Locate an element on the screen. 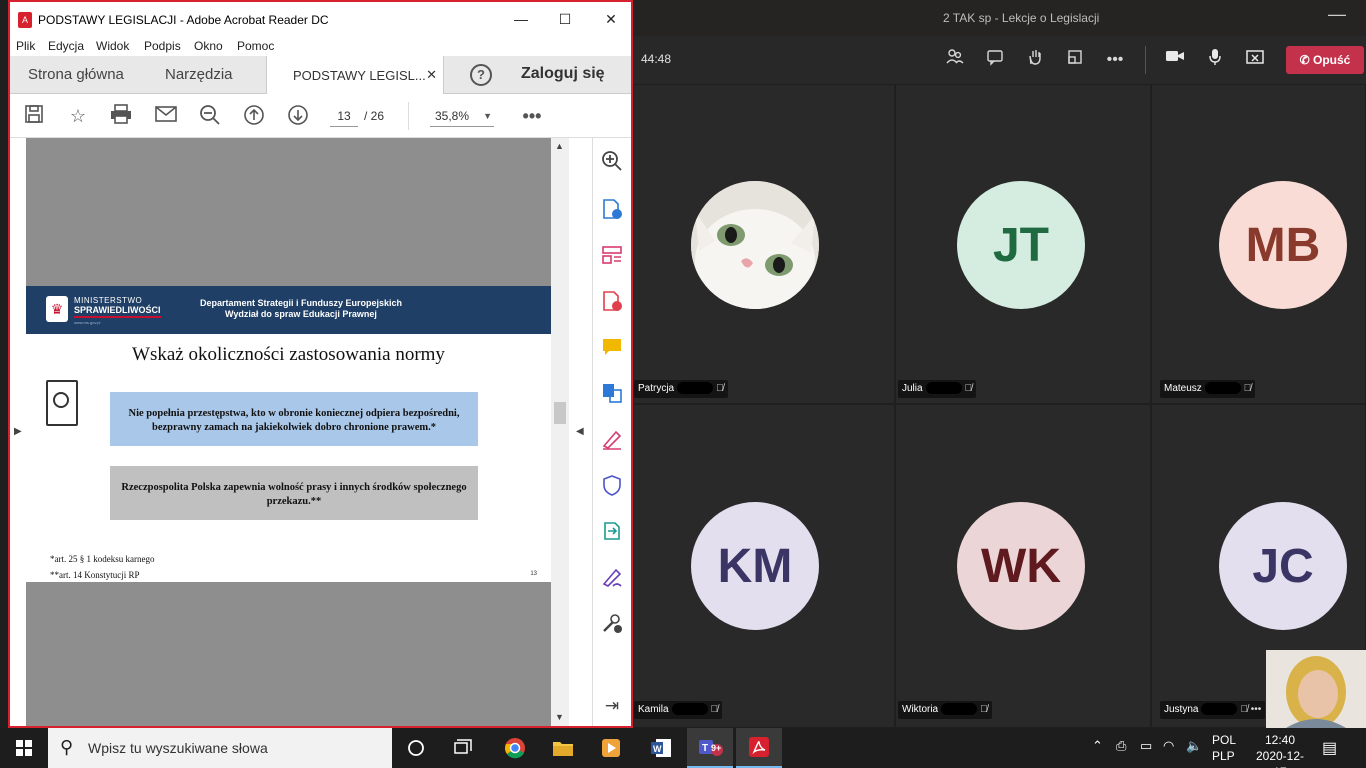  participant-name-chip: Mateusz 🎙̸ is located at coordinates (1208, 389).